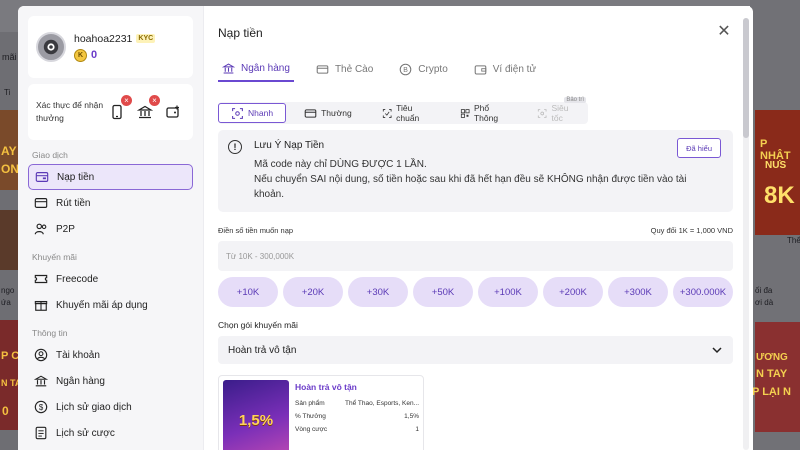  I want to click on svg-text: B, so click(405, 70).